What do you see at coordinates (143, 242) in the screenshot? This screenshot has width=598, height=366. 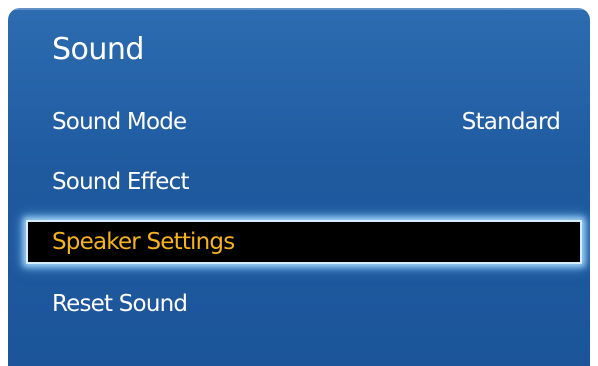 I see `menu-item-label: Speaker Settings` at bounding box center [143, 242].